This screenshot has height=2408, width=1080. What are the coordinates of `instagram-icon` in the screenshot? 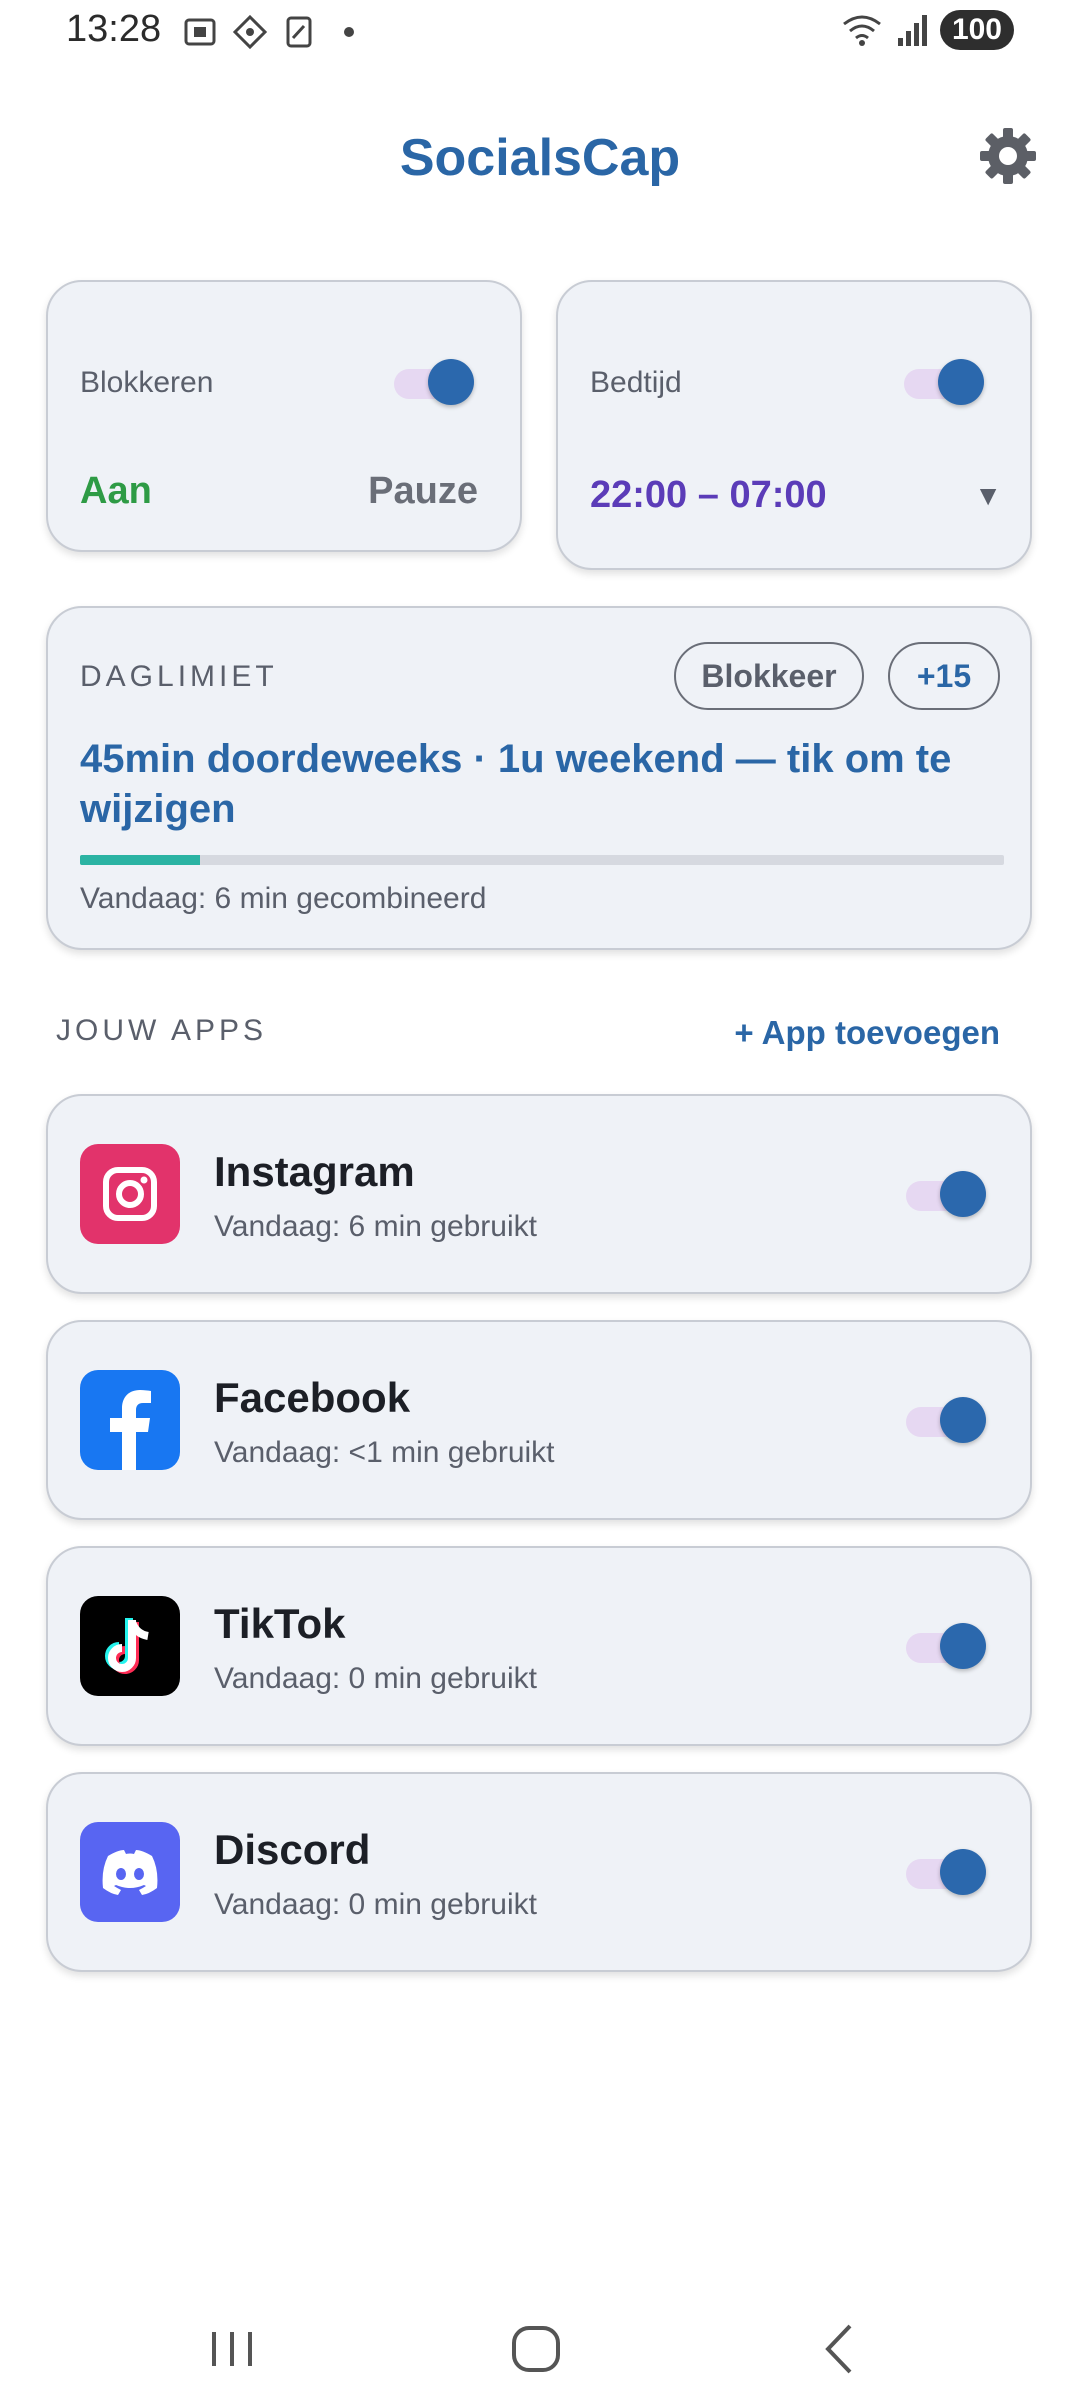 It's located at (130, 1194).